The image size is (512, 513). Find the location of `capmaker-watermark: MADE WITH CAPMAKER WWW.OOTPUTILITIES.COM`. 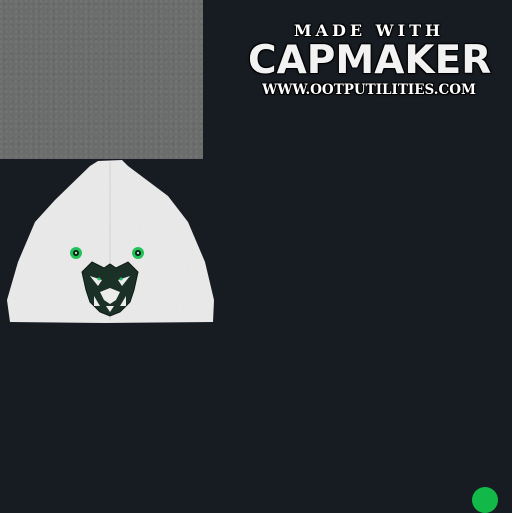

capmaker-watermark: MADE WITH CAPMAKER WWW.OOTPUTILITIES.COM is located at coordinates (370, 60).